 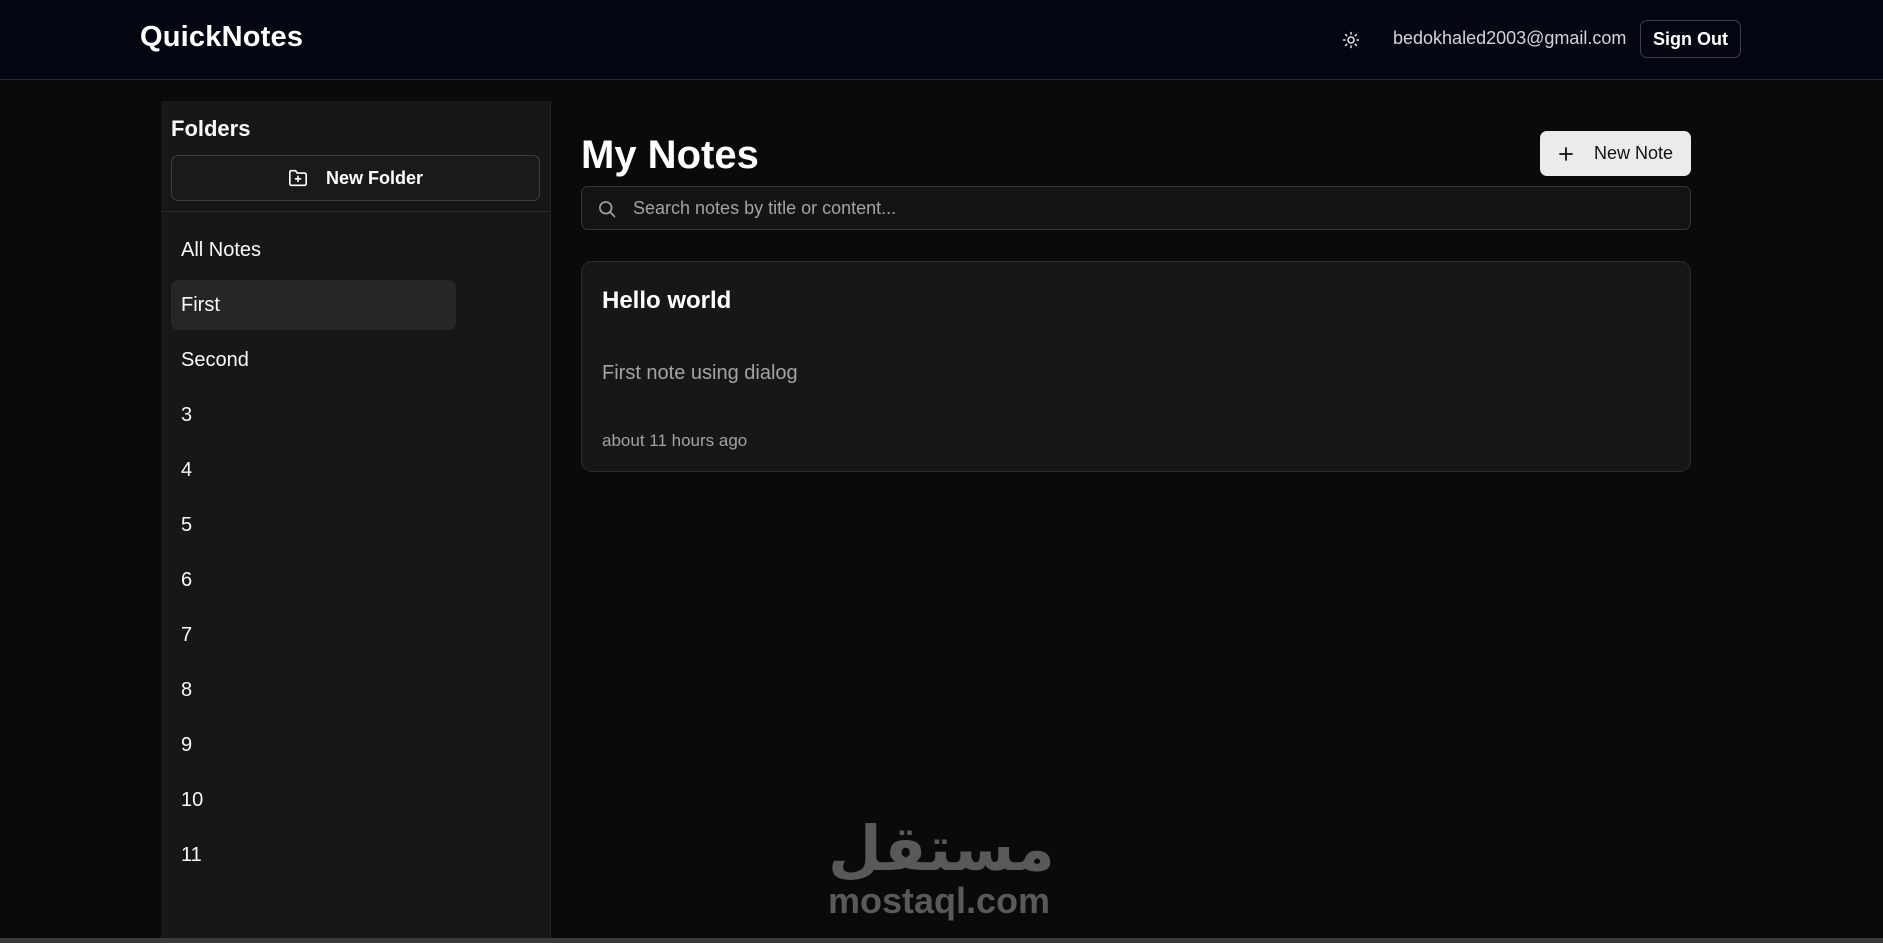 I want to click on new-note-label: New Note, so click(x=1633, y=153).